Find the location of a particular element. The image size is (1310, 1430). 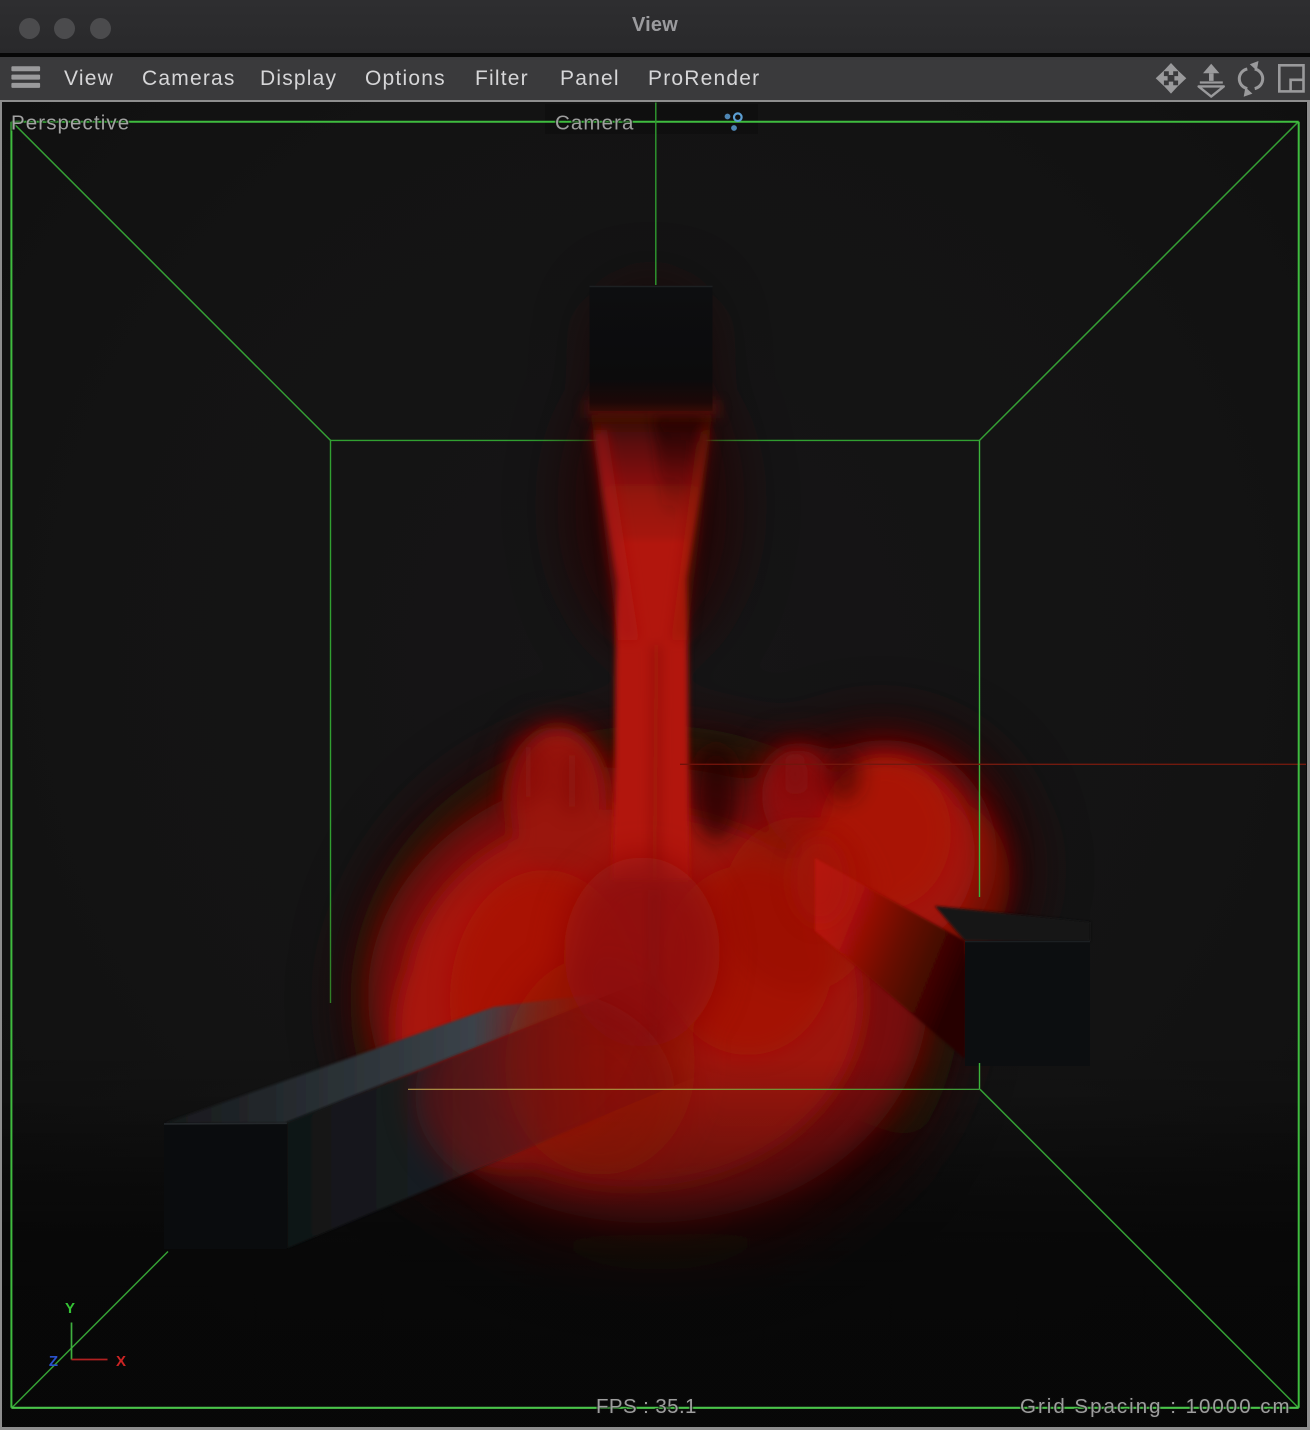

svg-text: FPS : 35.1 is located at coordinates (646, 1406).